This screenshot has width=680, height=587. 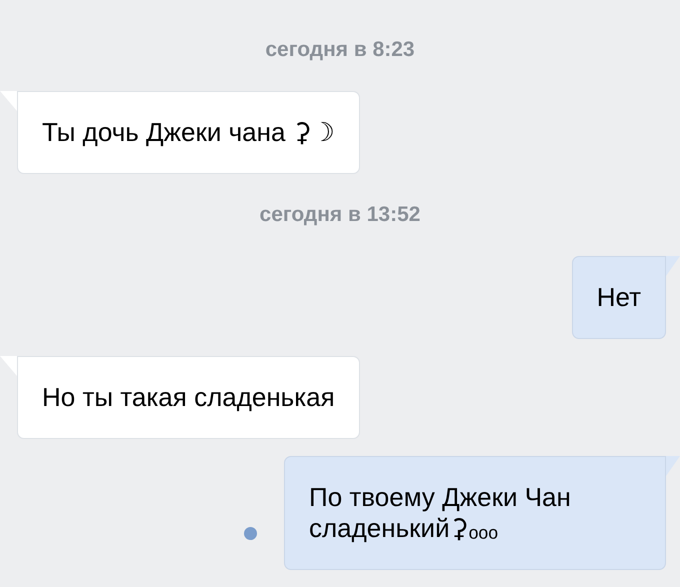 I want to click on message-bubble: Нет, so click(x=619, y=297).